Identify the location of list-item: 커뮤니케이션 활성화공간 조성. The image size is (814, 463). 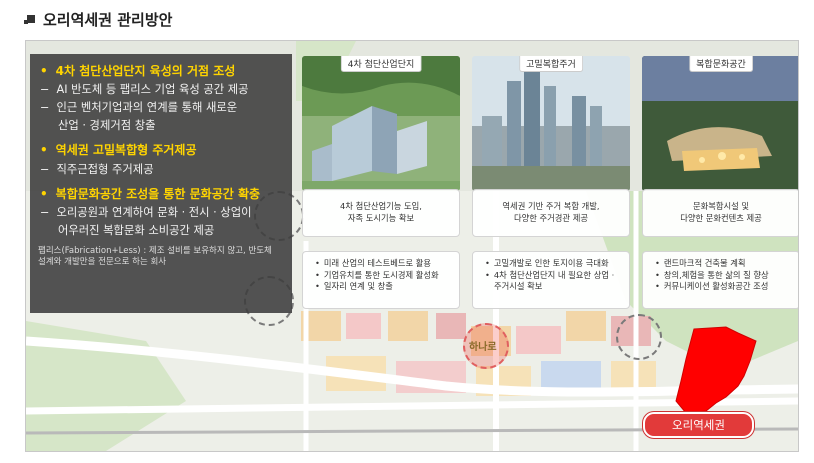
(724, 287).